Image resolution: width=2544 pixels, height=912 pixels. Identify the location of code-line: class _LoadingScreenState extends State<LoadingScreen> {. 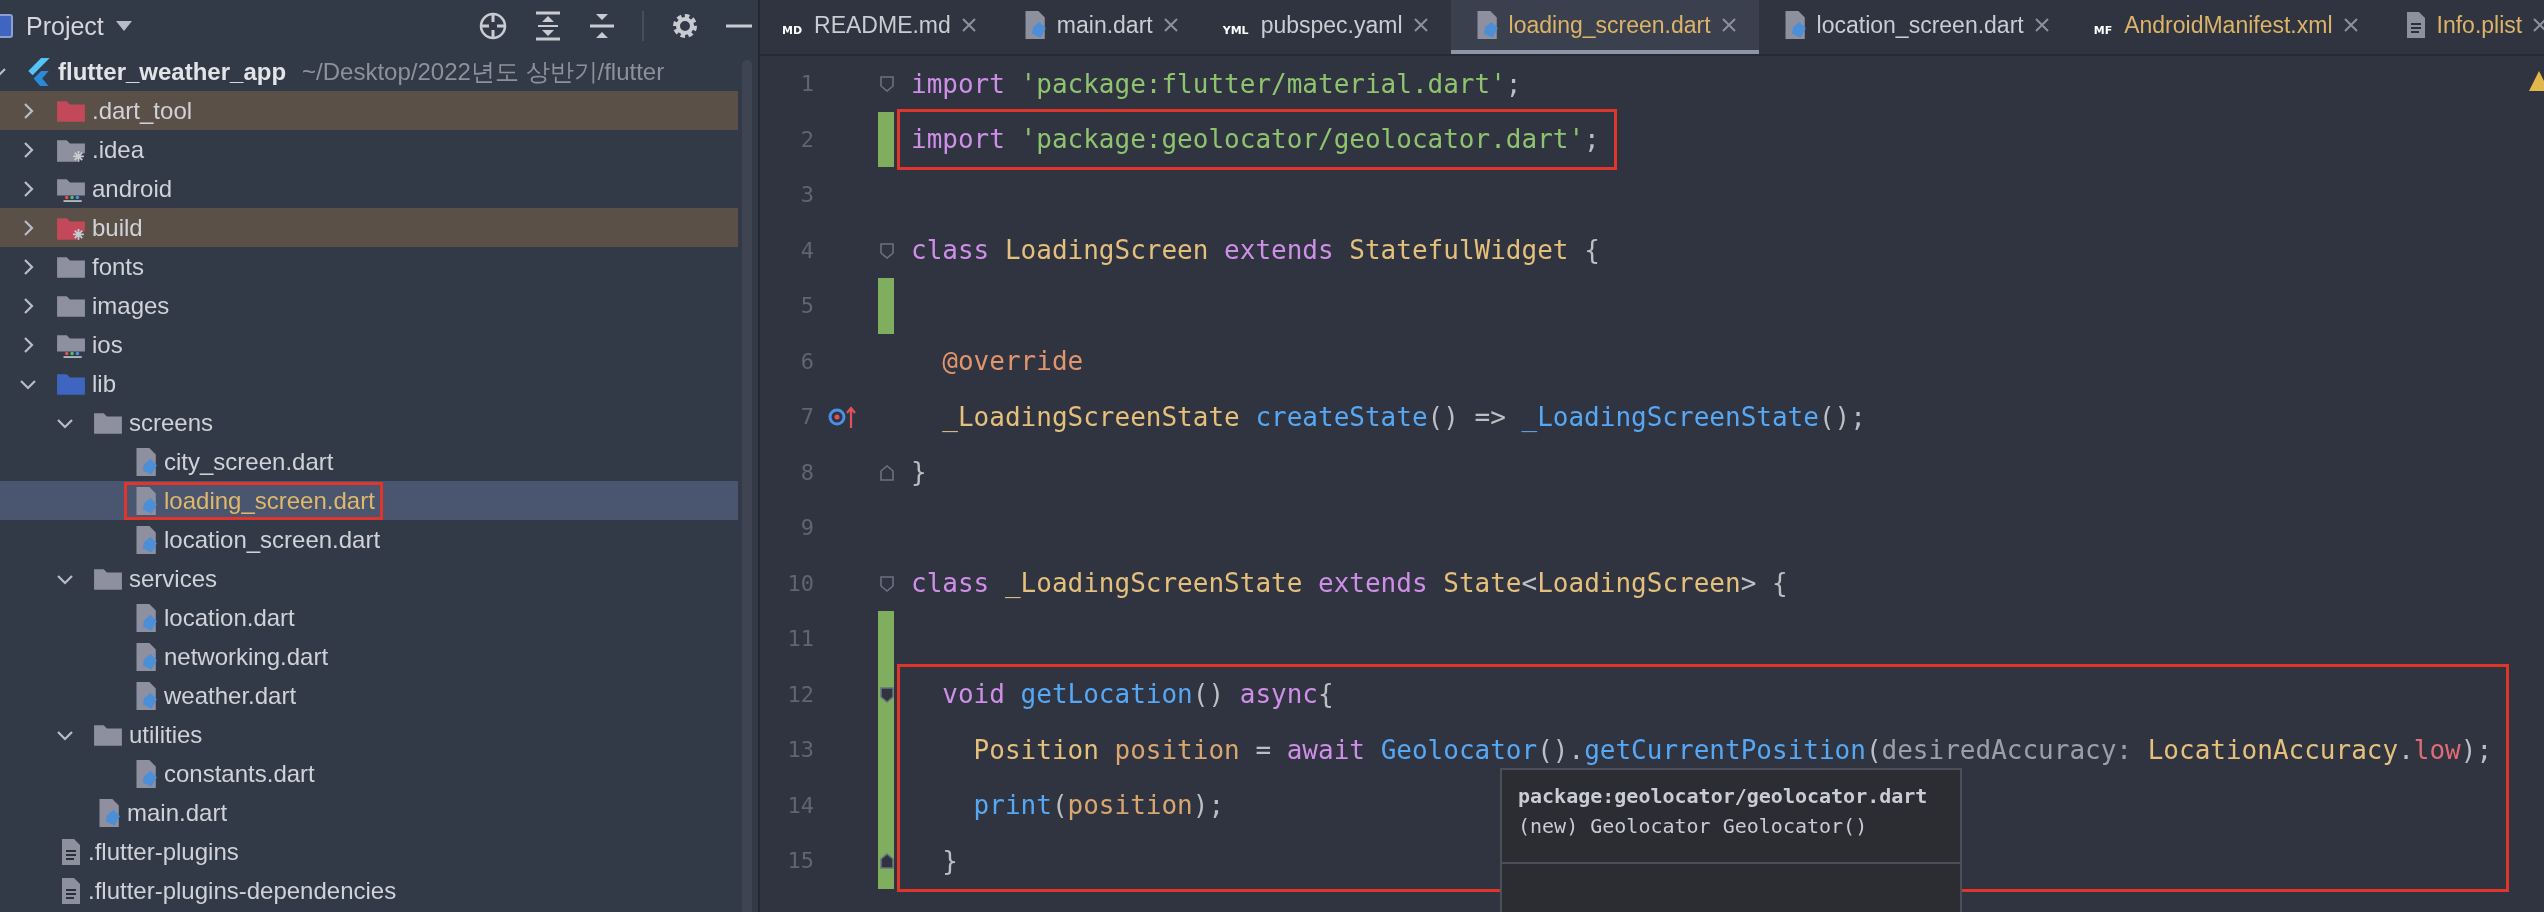
(1349, 583).